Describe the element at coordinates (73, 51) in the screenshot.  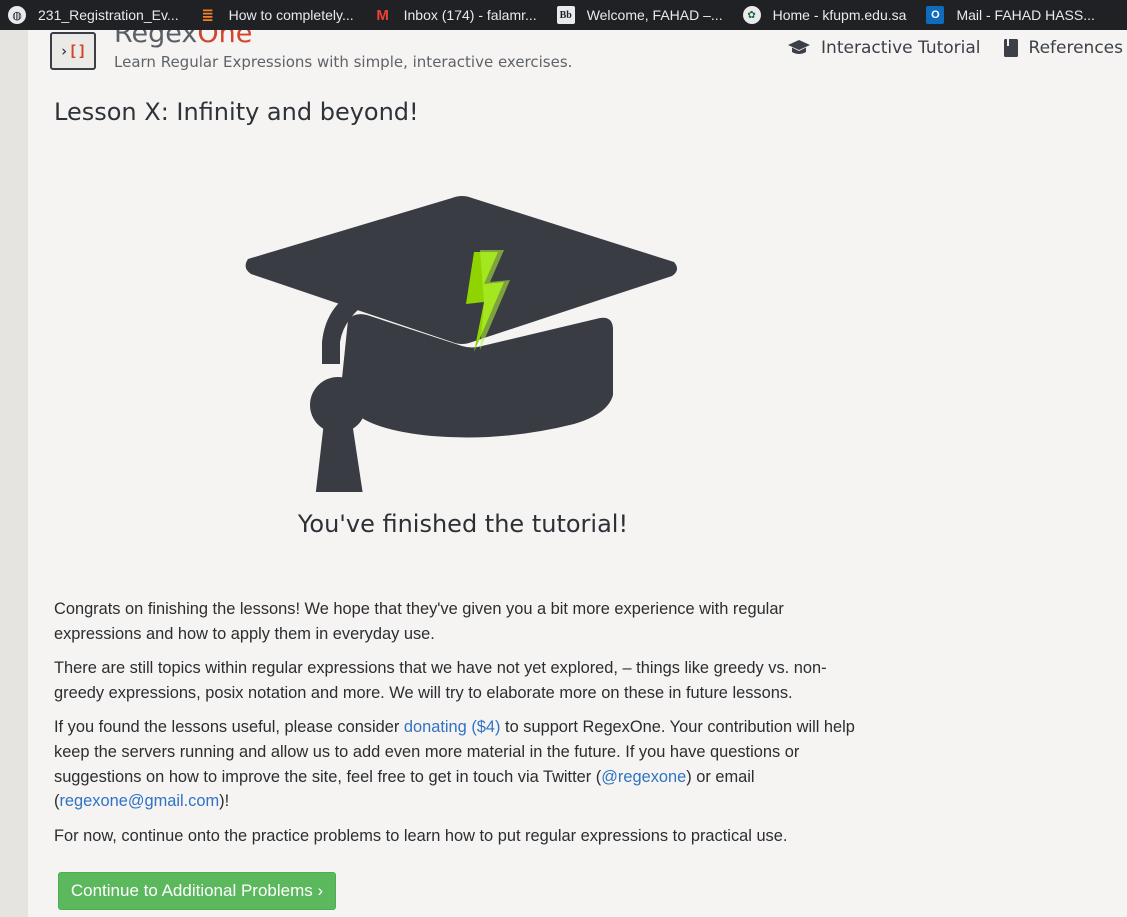
I see `site-logo: ›[]` at that location.